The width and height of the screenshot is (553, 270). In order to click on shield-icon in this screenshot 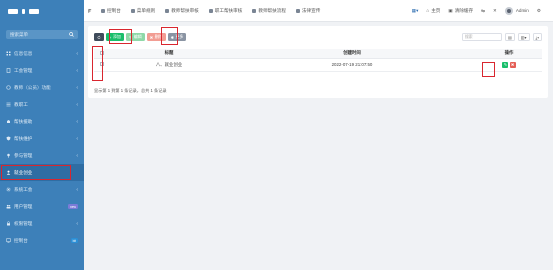, I will do `click(8, 138)`.